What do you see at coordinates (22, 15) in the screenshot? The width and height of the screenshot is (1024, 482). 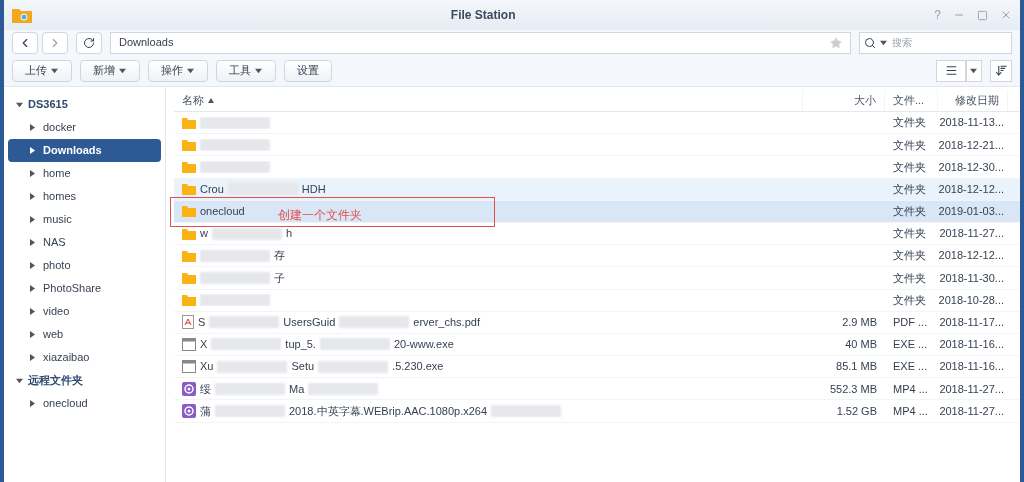 I see `folder-search-icon` at bounding box center [22, 15].